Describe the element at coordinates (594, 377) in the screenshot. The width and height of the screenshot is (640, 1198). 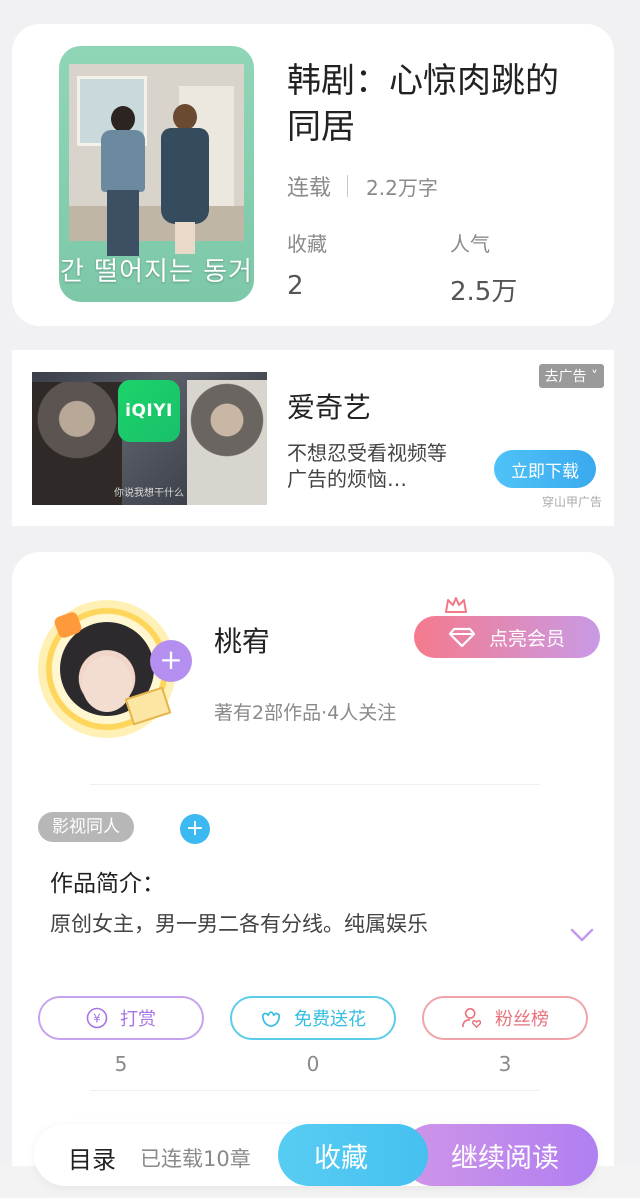
I see `chevron-down-icon: ˅` at that location.